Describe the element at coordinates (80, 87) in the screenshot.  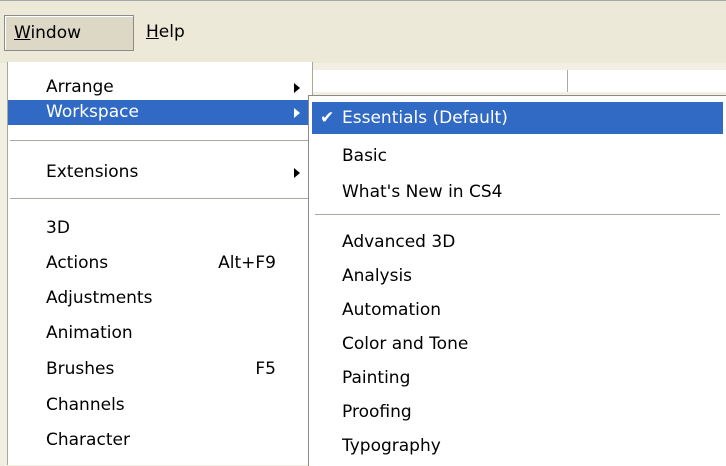
I see `menu-item-label: Arrange` at that location.